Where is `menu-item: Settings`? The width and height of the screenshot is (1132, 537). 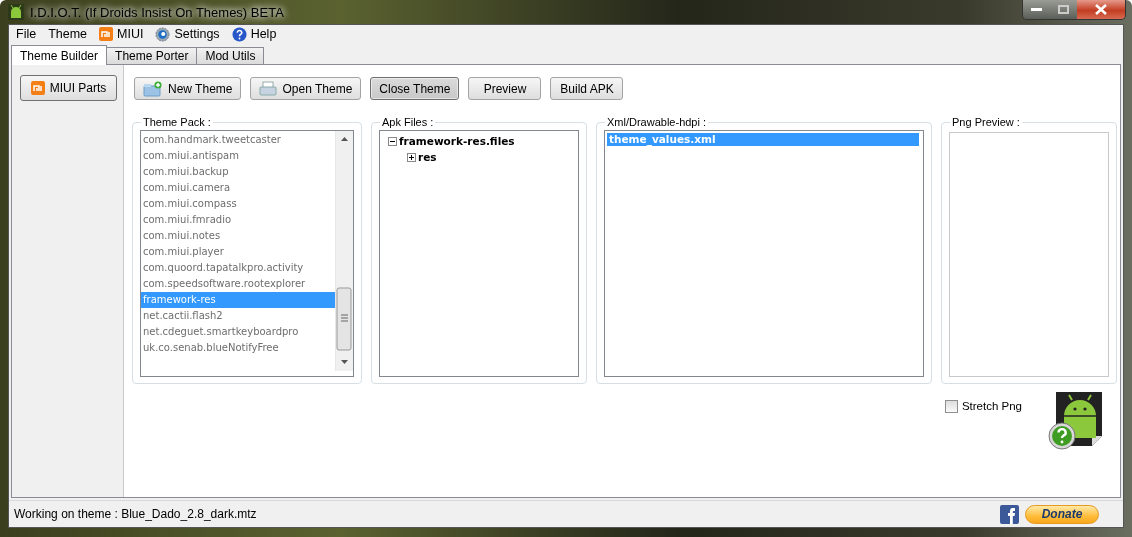
menu-item: Settings is located at coordinates (187, 34).